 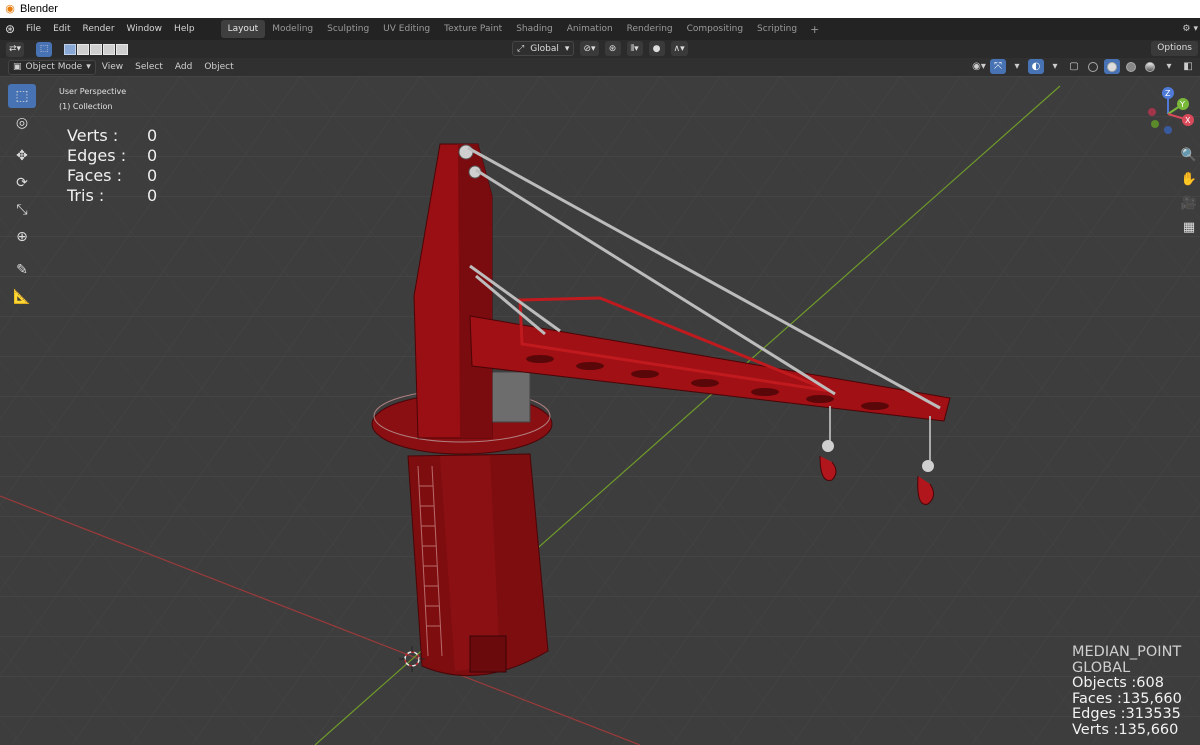 What do you see at coordinates (44, 49) in the screenshot?
I see `select-box-tool-button: ⬚` at bounding box center [44, 49].